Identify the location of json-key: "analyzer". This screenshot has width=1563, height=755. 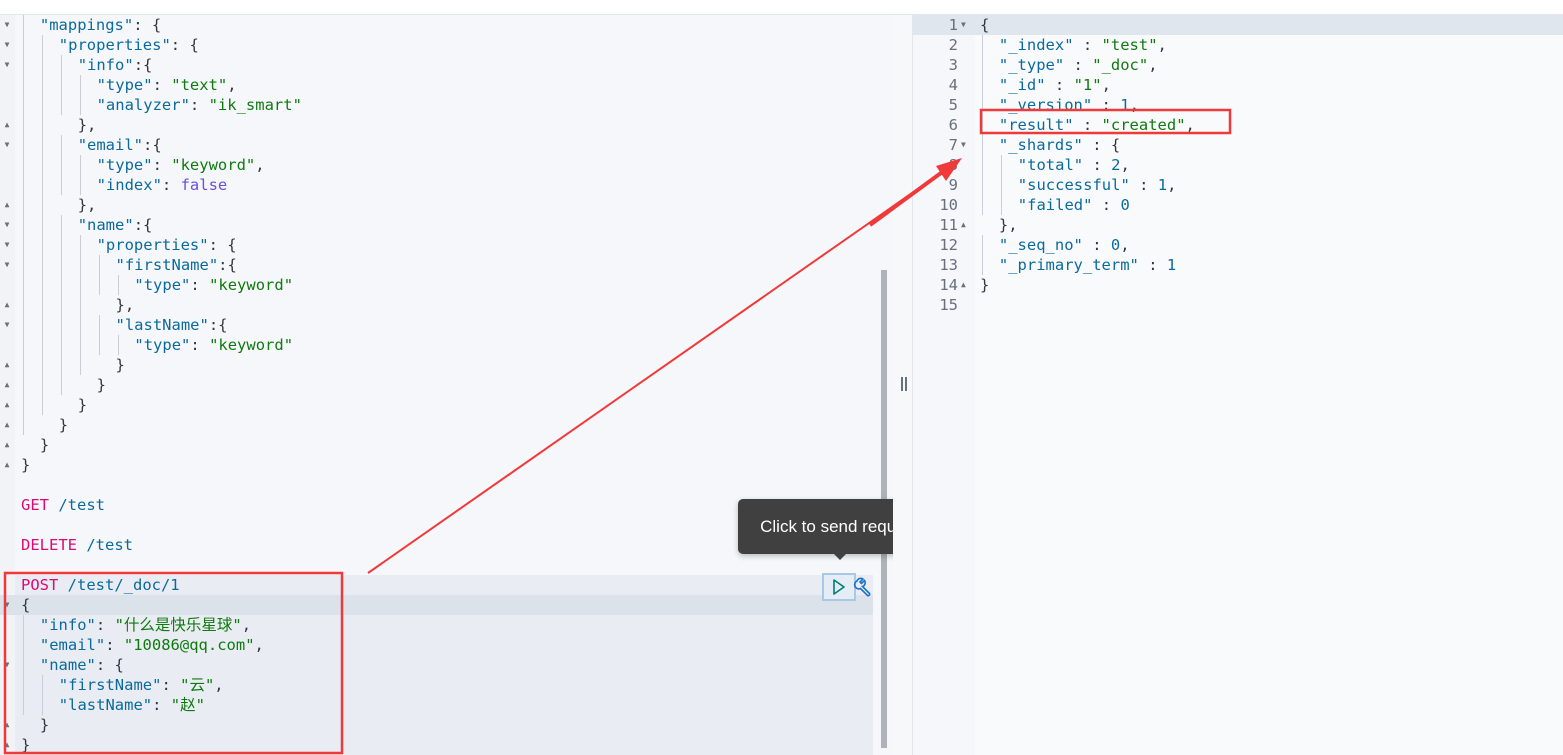
(143, 105).